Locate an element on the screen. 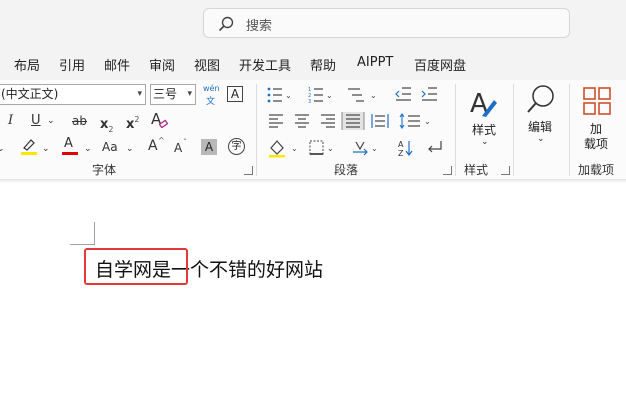 The height and width of the screenshot is (405, 626). list-buttons-row: ⌄ 1 2 3 ⌄ ⌄ is located at coordinates (322, 95).